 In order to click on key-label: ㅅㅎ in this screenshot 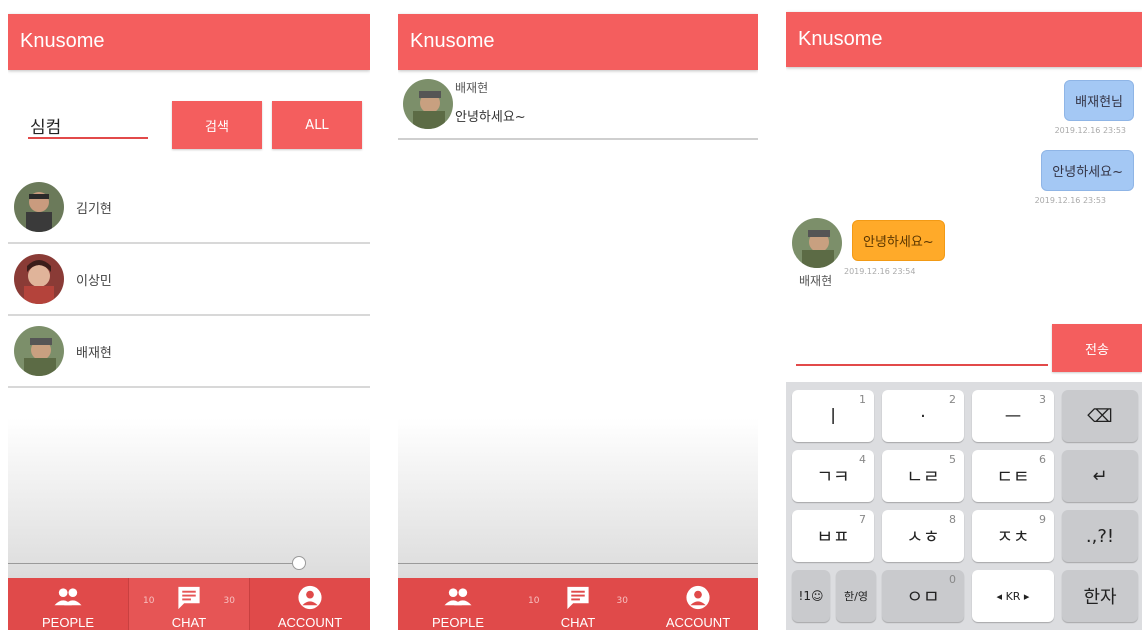, I will do `click(923, 537)`.